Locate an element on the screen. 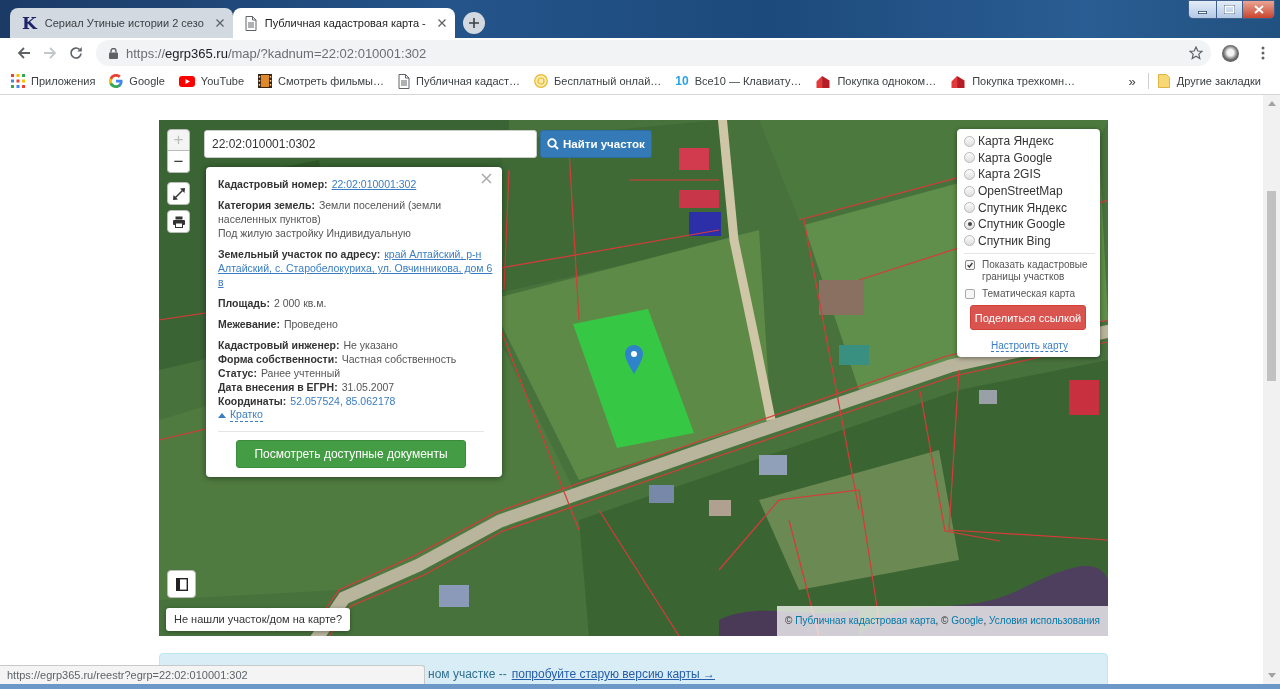 The height and width of the screenshot is (689, 1280). map-attribution: © Публичная кадастровая карта, © Google, Условия использования is located at coordinates (942, 621).